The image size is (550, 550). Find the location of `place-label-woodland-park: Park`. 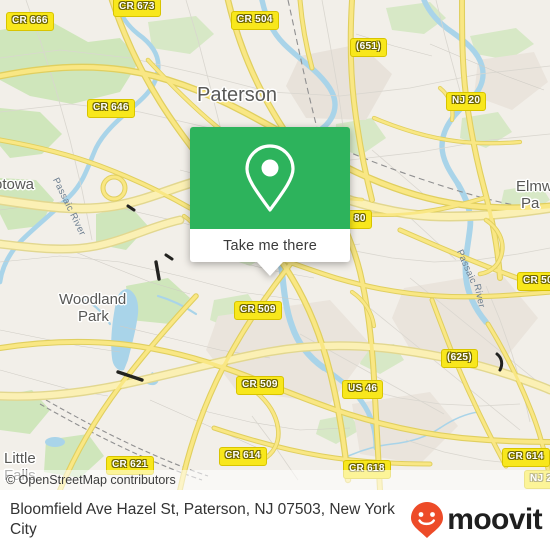

place-label-woodland-park: Park is located at coordinates (93, 316).